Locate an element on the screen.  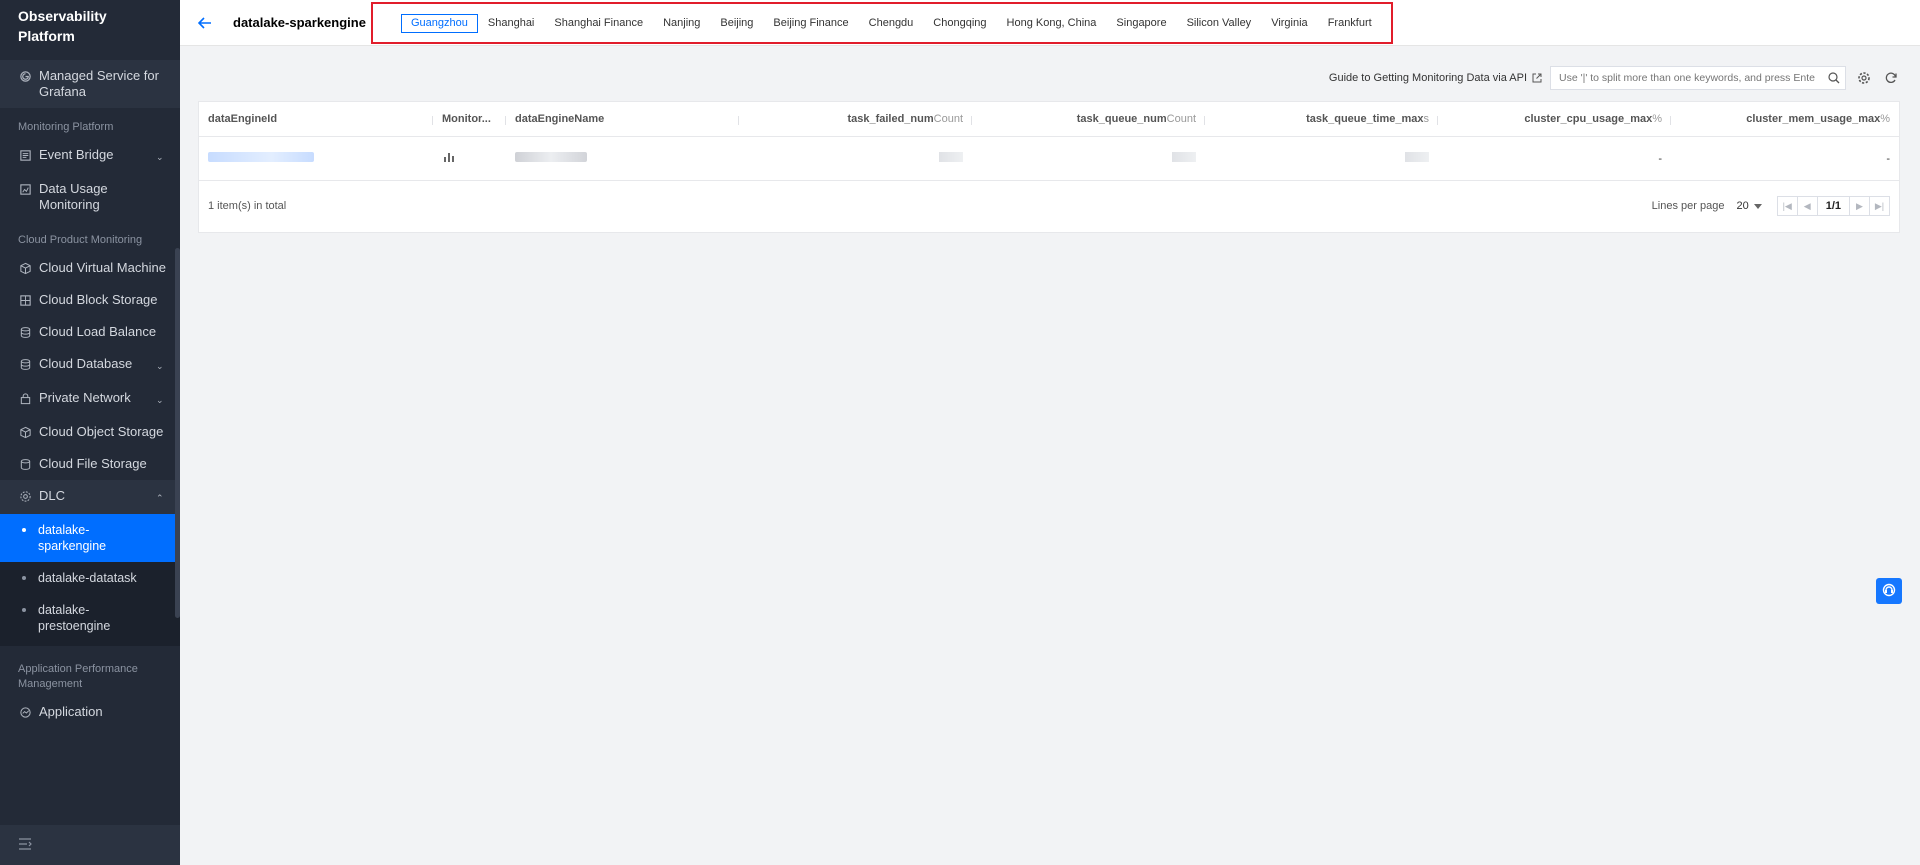
sidebar-item-clb: Cloud Load Balance is located at coordinates (90, 332).